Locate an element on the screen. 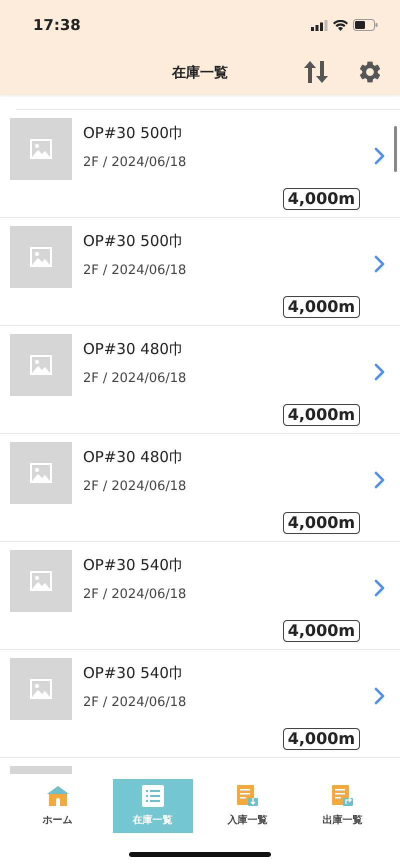 Image resolution: width=400 pixels, height=866 pixels. tab: 入庫一覧 is located at coordinates (248, 806).